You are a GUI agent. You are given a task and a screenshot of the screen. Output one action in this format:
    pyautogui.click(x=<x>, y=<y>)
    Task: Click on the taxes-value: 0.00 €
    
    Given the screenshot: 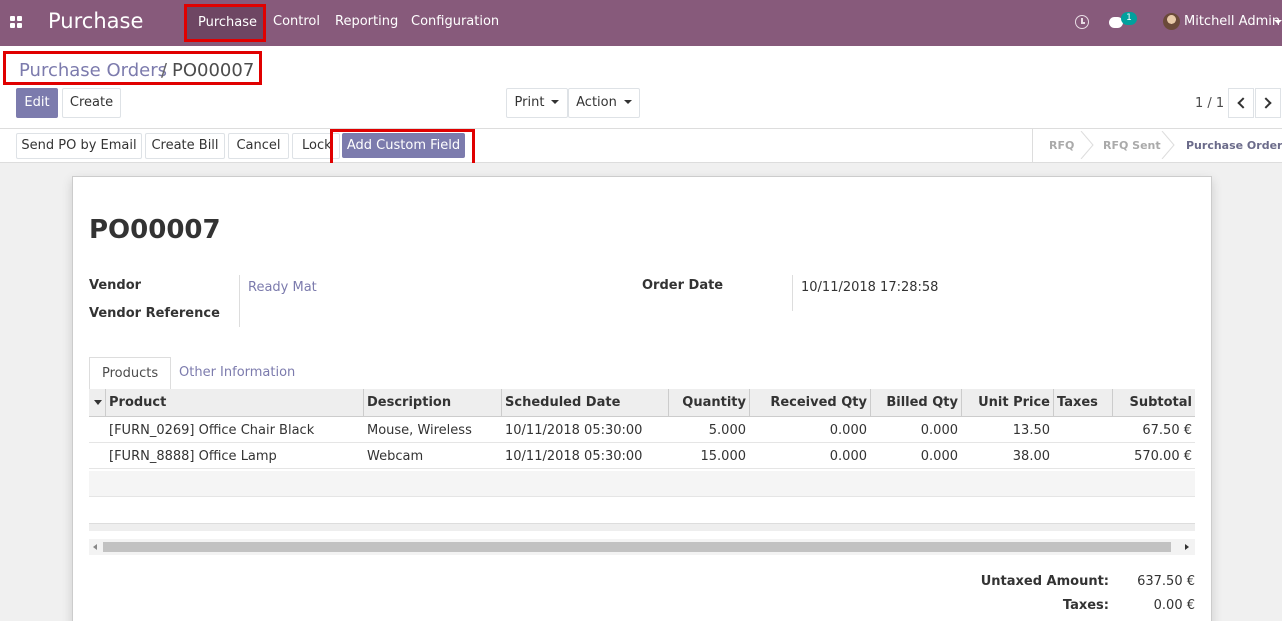 What is the action you would take?
    pyautogui.click(x=1174, y=605)
    